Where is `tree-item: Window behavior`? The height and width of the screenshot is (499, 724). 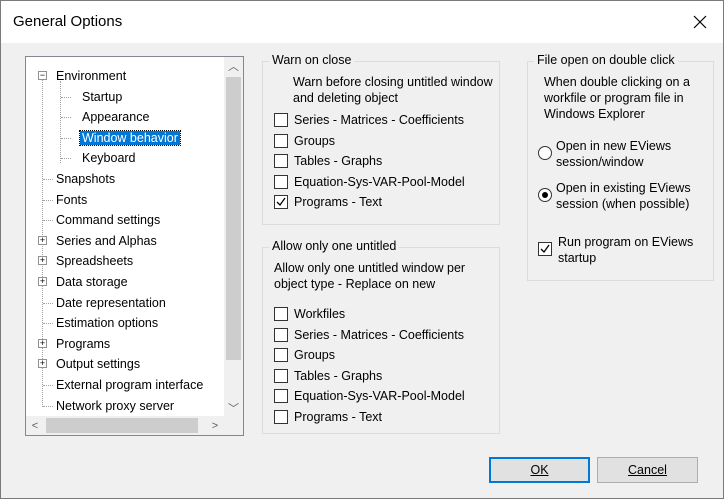 tree-item: Window behavior is located at coordinates (130, 139).